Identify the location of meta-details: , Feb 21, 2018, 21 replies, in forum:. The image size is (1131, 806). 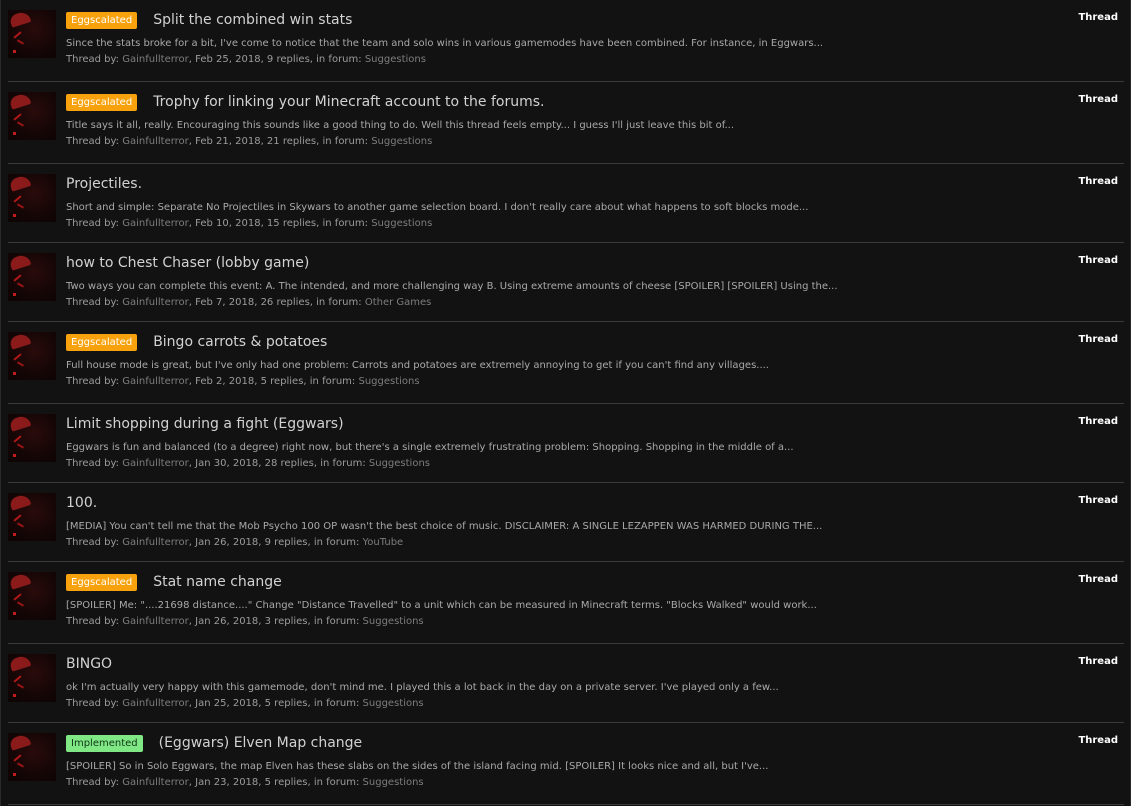
(278, 141).